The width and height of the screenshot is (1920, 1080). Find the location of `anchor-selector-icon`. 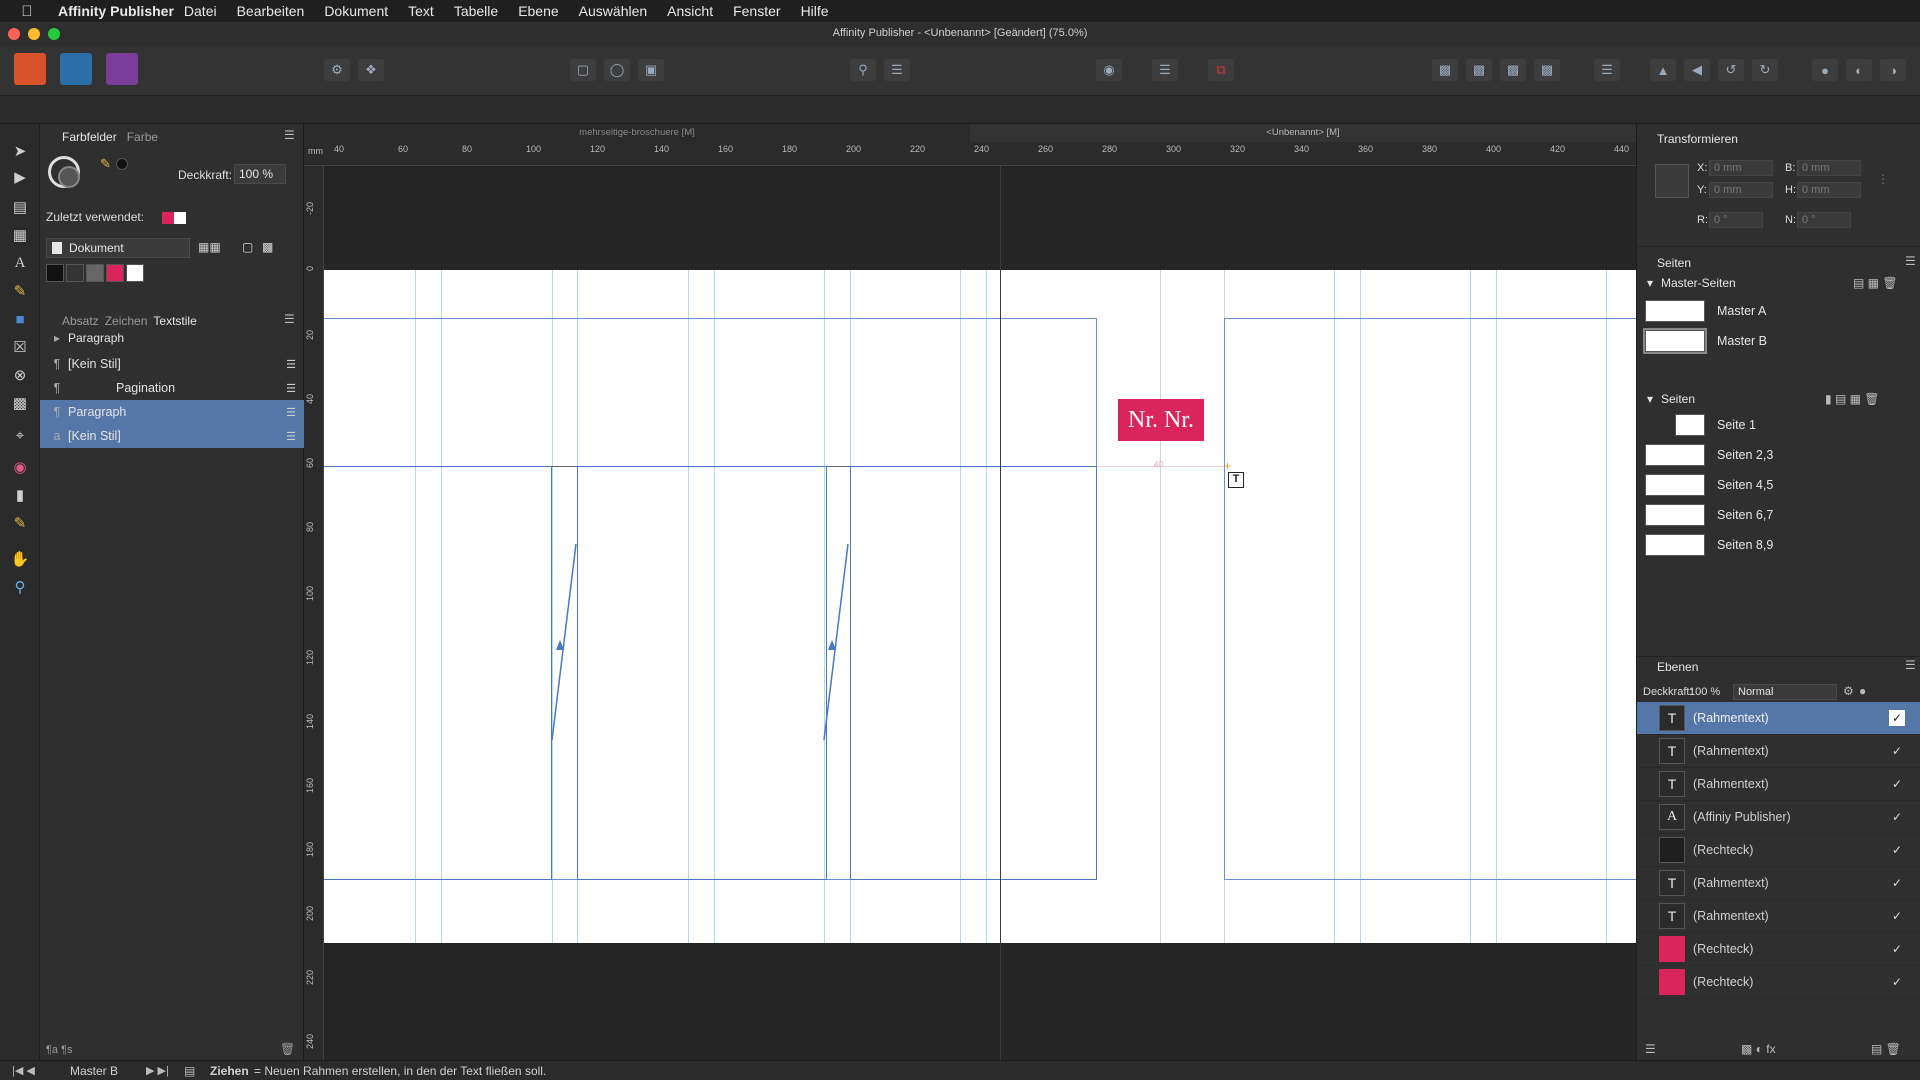

anchor-selector-icon is located at coordinates (1672, 181).